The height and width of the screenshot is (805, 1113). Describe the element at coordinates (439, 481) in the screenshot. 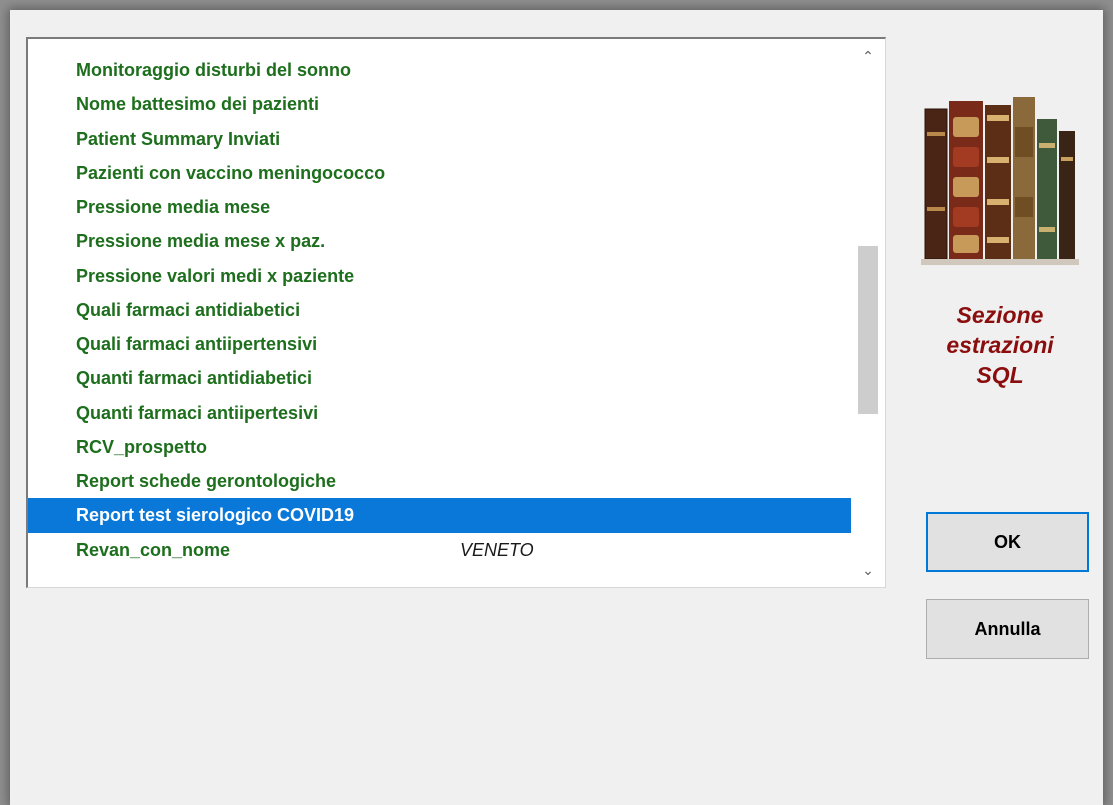

I see `list-item: Report schede gerontologiche` at that location.